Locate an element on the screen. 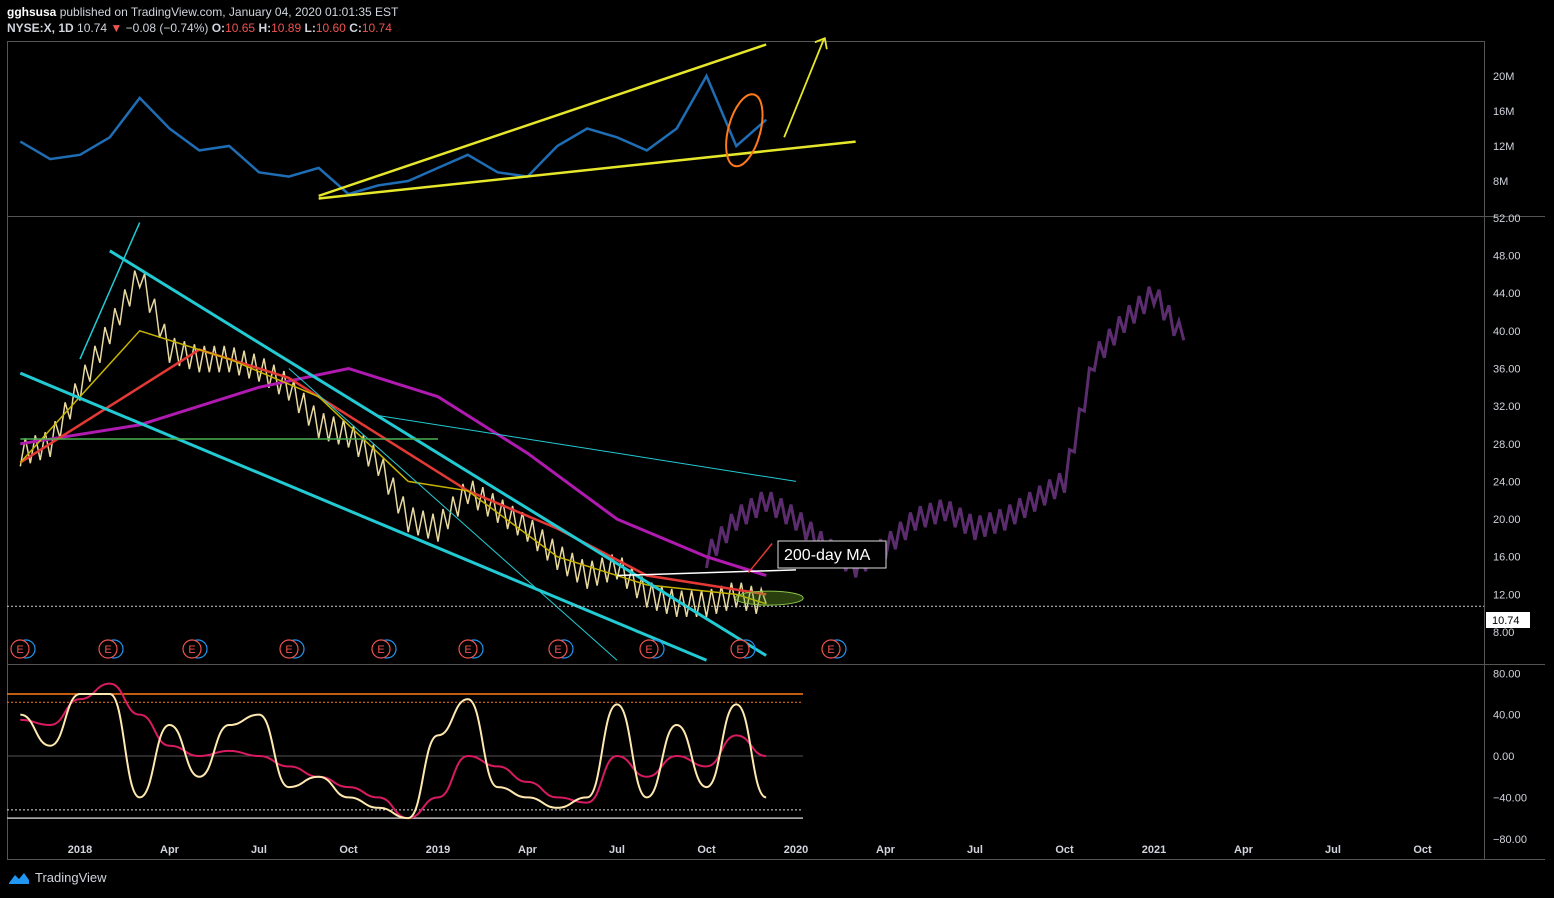 The width and height of the screenshot is (1554, 898). symbol-label: NYSE:X, 1D is located at coordinates (40, 28).